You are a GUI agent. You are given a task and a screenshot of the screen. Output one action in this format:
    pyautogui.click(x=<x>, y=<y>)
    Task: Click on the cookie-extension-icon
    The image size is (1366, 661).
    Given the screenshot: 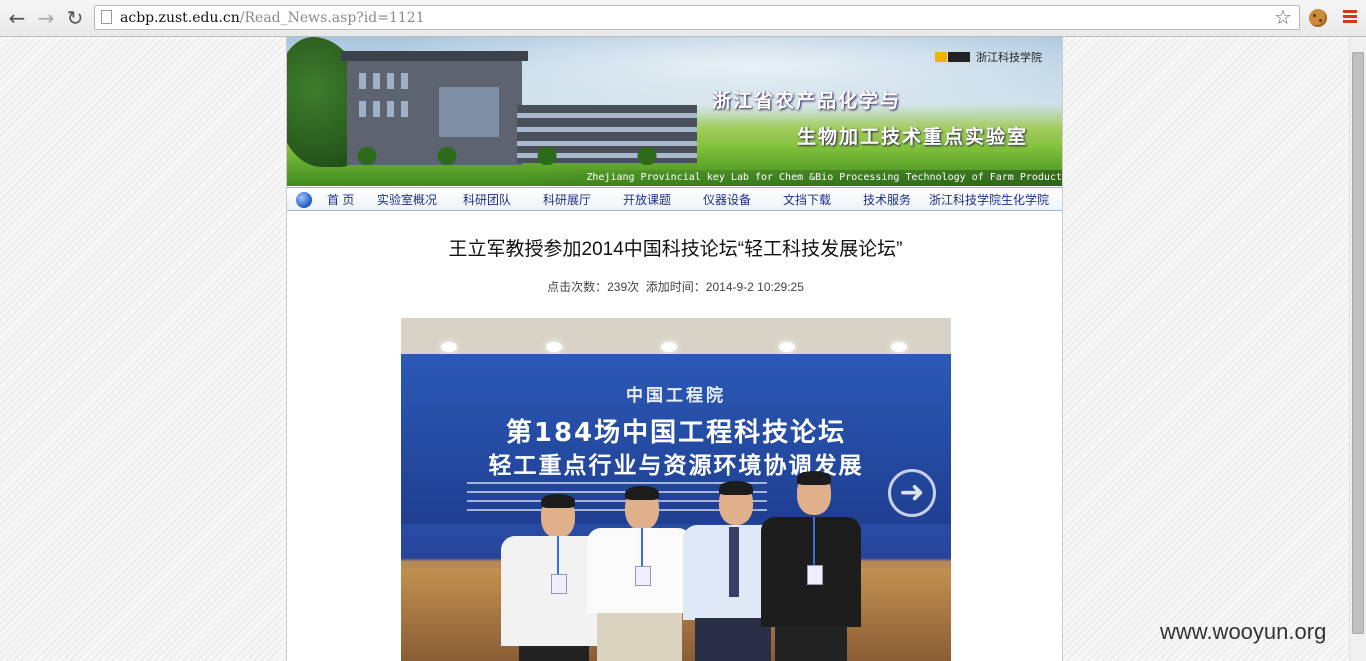 What is the action you would take?
    pyautogui.click(x=1318, y=18)
    